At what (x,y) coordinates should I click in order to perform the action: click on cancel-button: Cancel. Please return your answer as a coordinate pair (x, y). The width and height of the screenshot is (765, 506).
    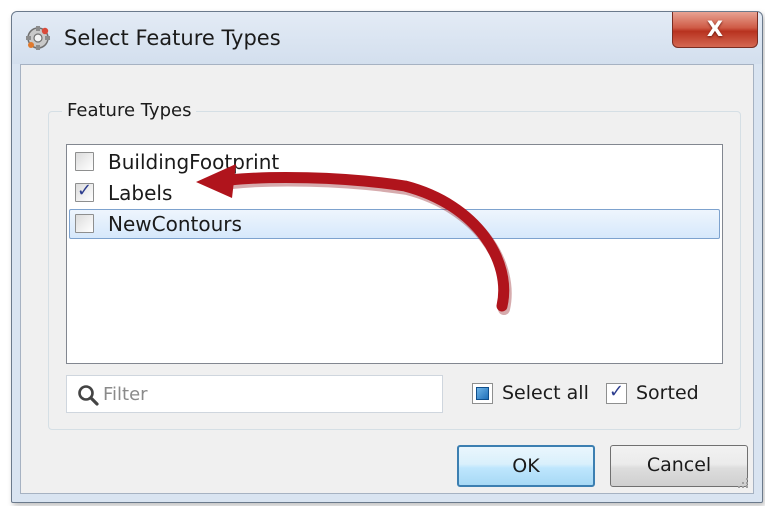
    Looking at the image, I should click on (679, 466).